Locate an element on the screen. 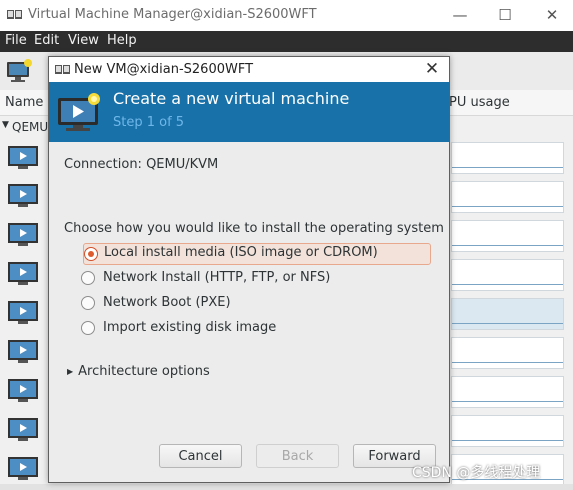  app-icon is located at coordinates (15, 17).